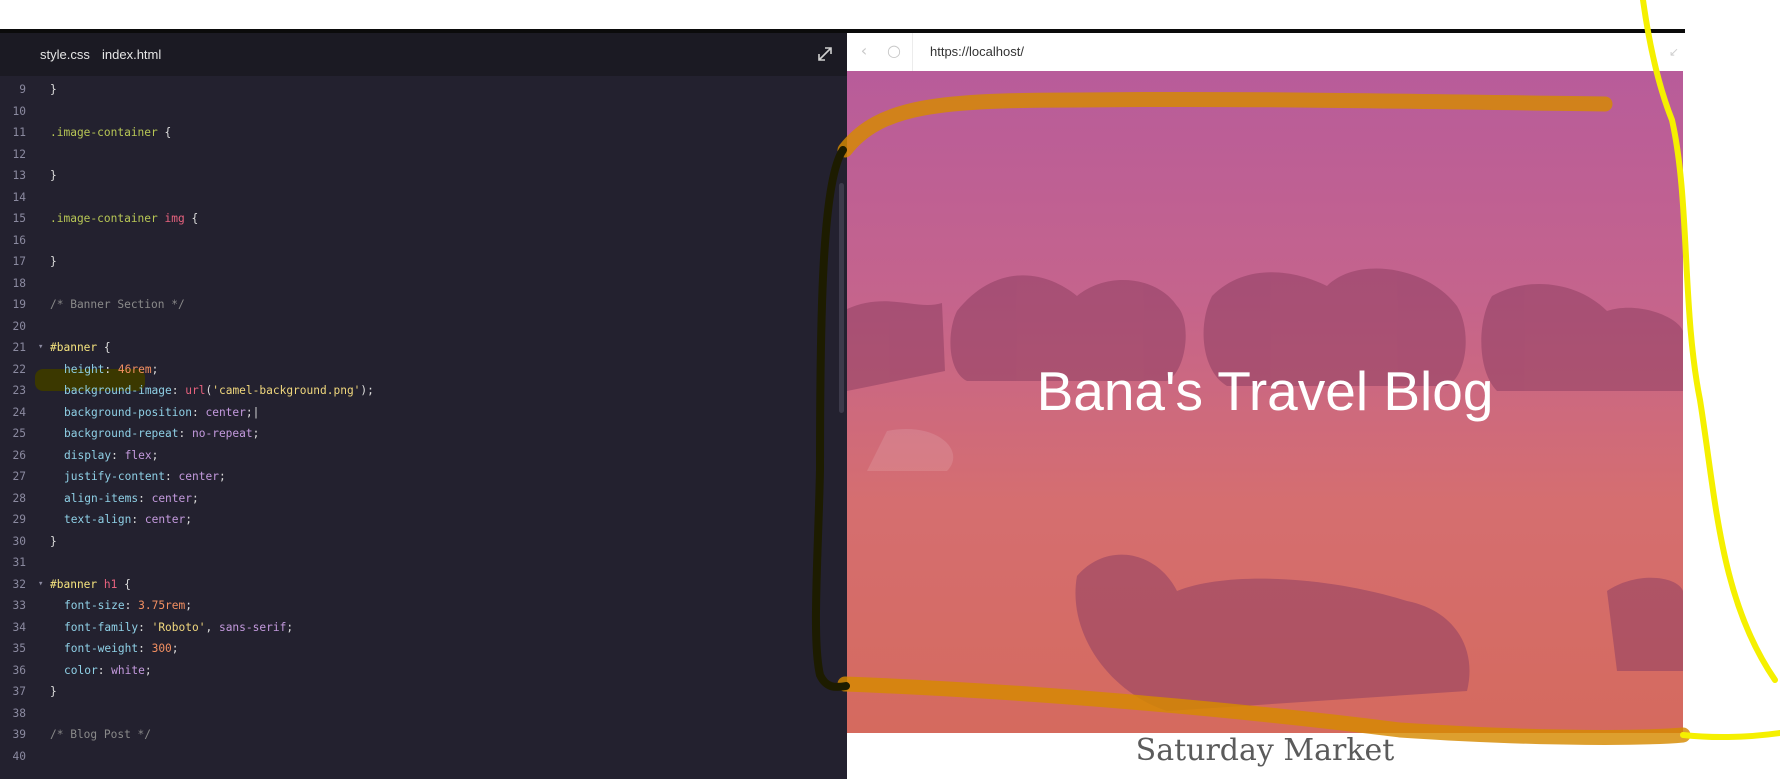 This screenshot has height=779, width=1780. What do you see at coordinates (415, 305) in the screenshot?
I see `code-line: 19 /* Banner Section */` at bounding box center [415, 305].